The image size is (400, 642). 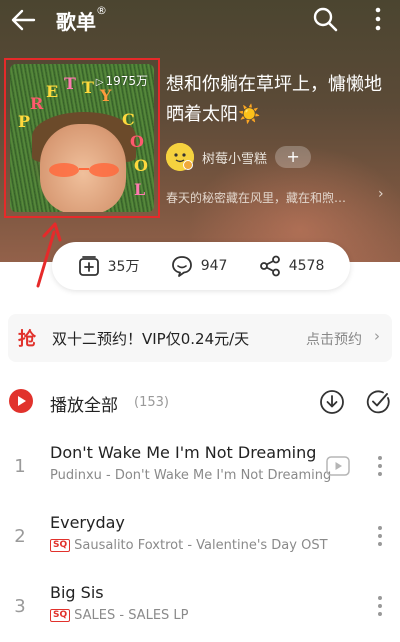 I want to click on back-button, so click(x=24, y=20).